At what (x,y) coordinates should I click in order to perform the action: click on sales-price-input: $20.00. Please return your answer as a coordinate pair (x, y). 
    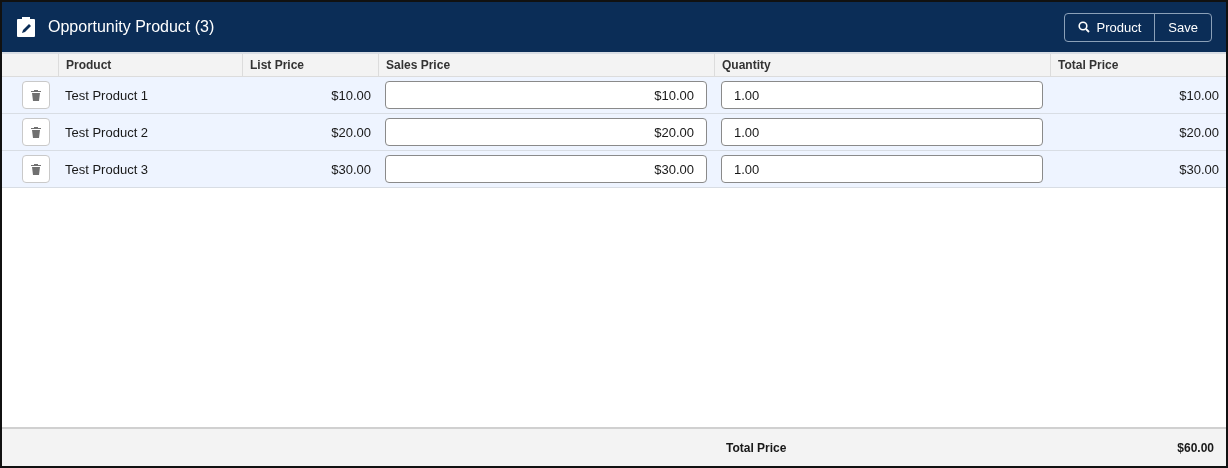
    Looking at the image, I should click on (546, 132).